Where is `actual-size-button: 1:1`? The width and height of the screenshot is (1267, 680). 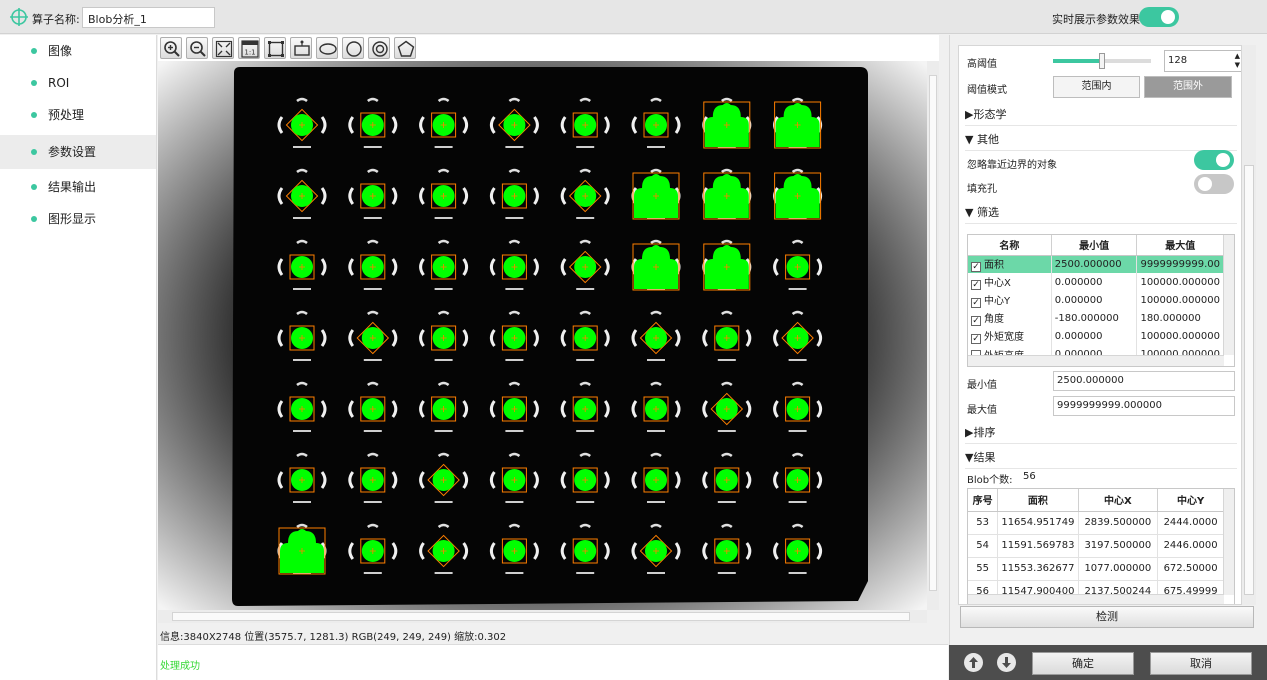
actual-size-button: 1:1 is located at coordinates (249, 48).